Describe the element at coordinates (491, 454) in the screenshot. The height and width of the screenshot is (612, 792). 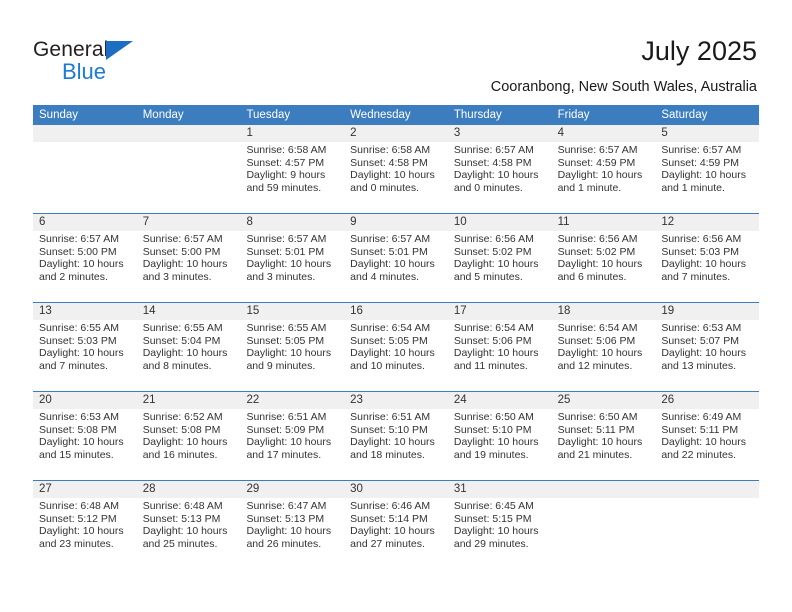
I see `day-detail-line: and 19 minutes.` at that location.